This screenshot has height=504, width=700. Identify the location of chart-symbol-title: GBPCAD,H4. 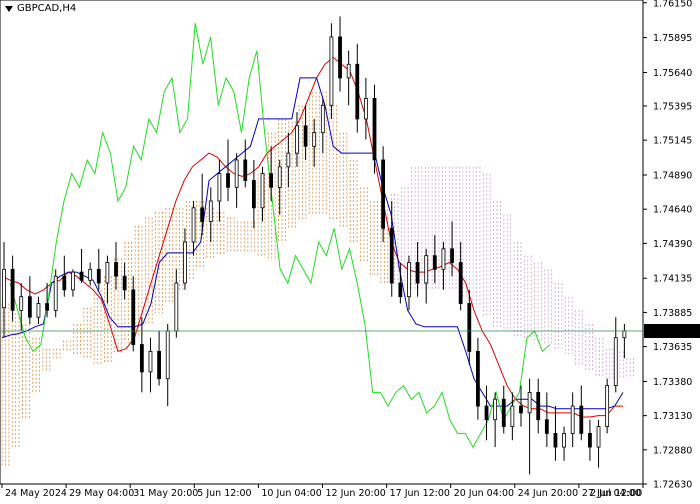
(40, 8).